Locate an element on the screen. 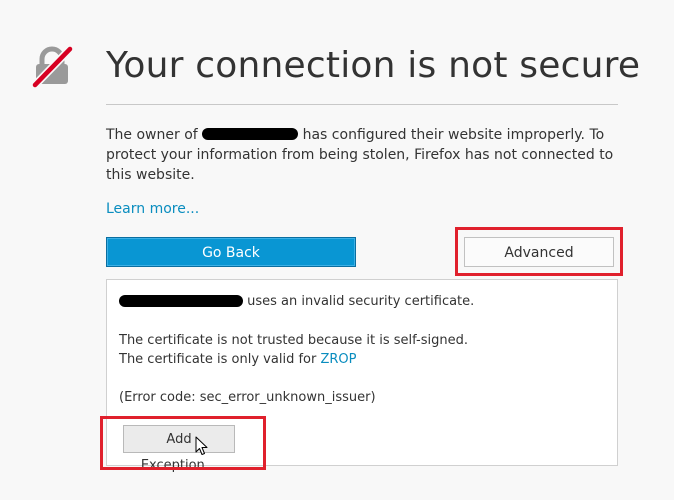 The width and height of the screenshot is (674, 500). only-valid-line: The certificate is only valid for ZROP is located at coordinates (238, 359).